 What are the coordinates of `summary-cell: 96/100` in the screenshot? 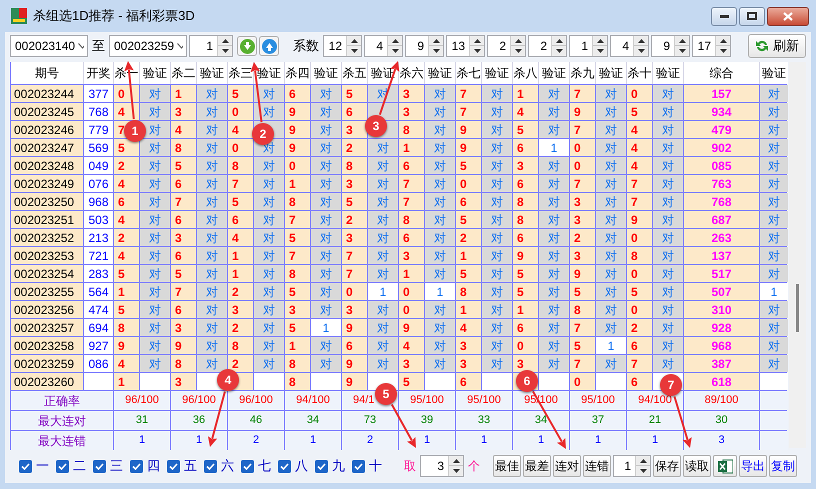 It's located at (256, 400).